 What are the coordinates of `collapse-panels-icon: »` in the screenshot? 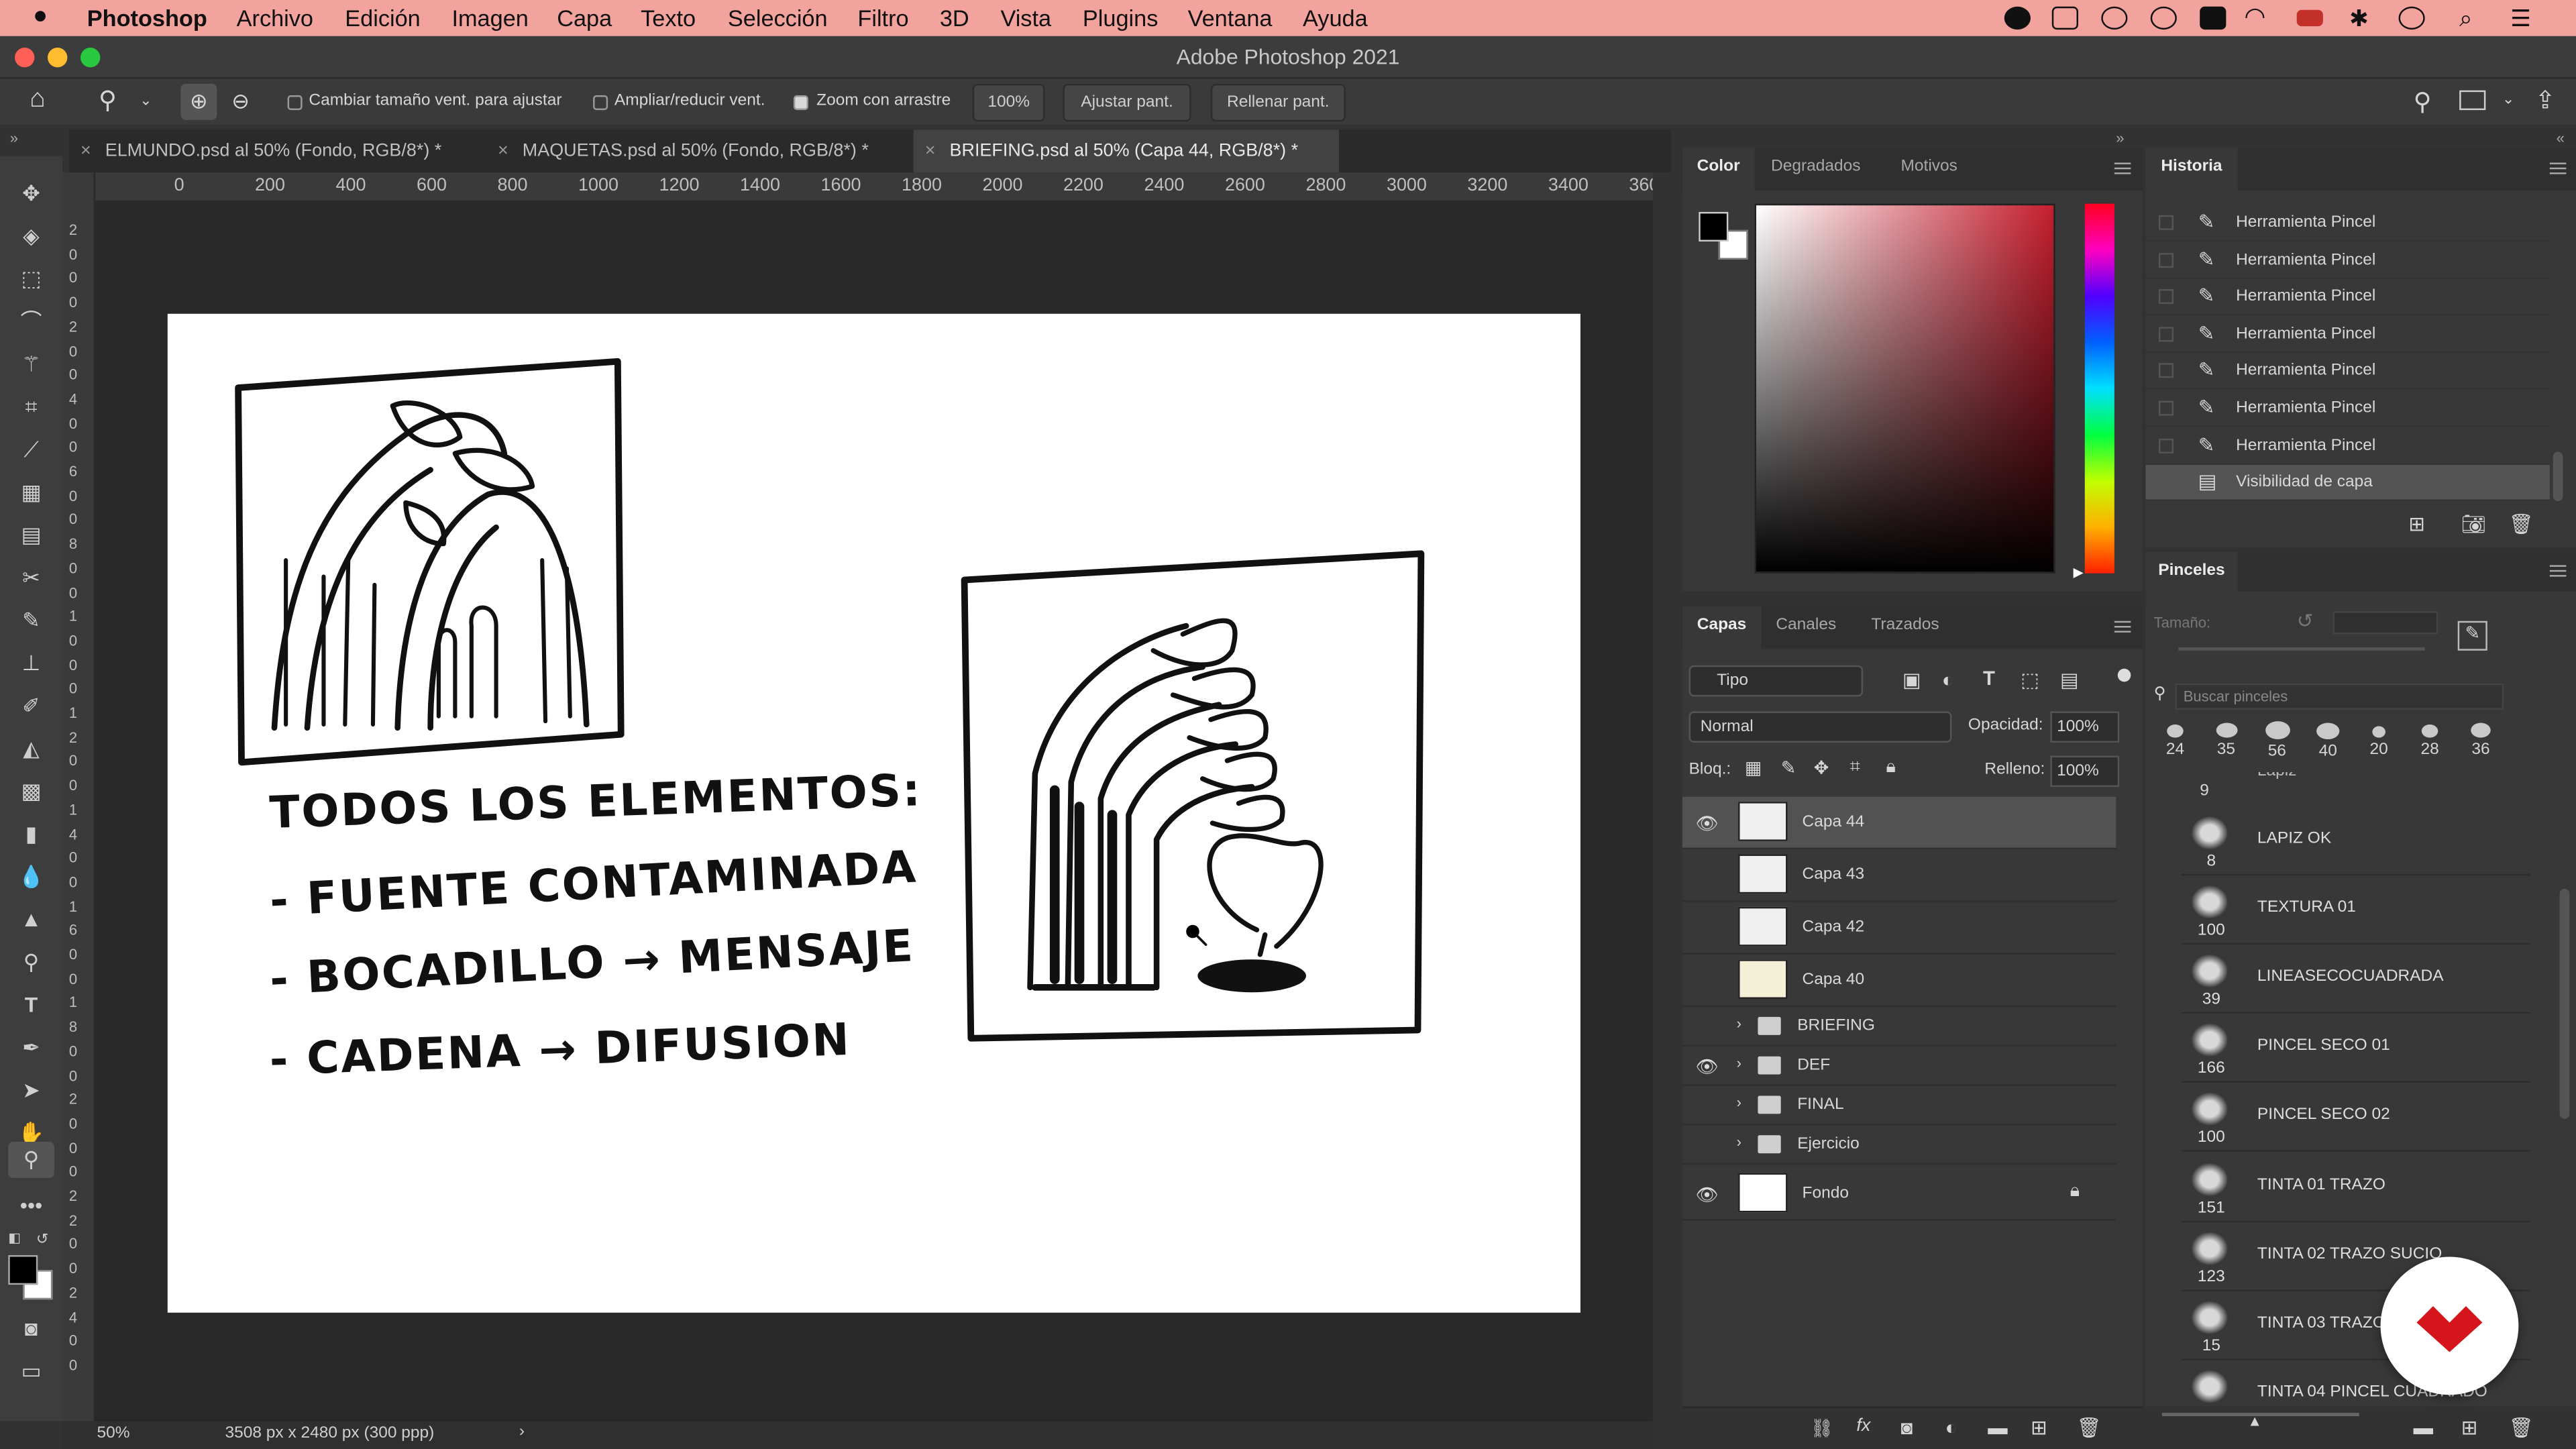 It's located at (2120, 137).